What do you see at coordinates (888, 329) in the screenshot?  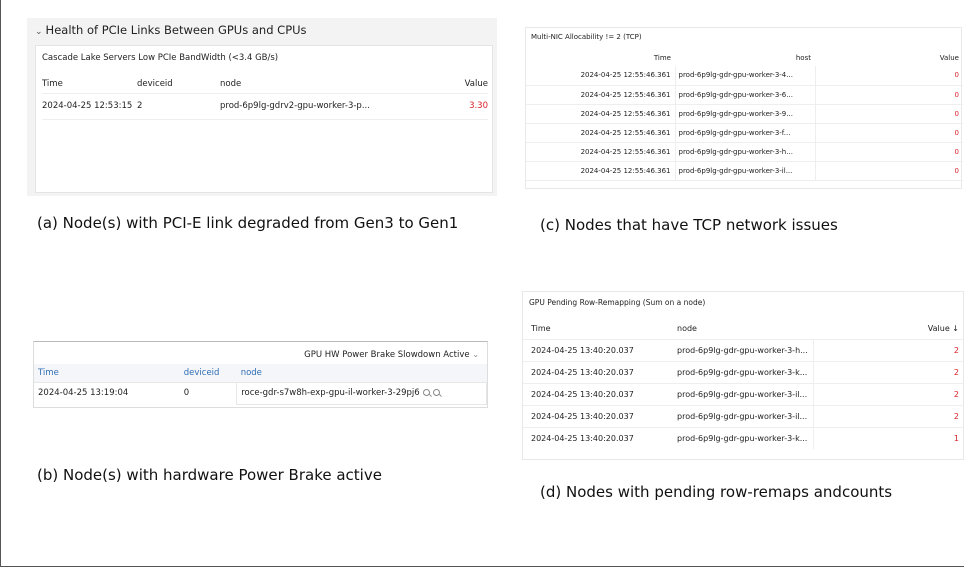 I see `column-header-value: Value ↓` at bounding box center [888, 329].